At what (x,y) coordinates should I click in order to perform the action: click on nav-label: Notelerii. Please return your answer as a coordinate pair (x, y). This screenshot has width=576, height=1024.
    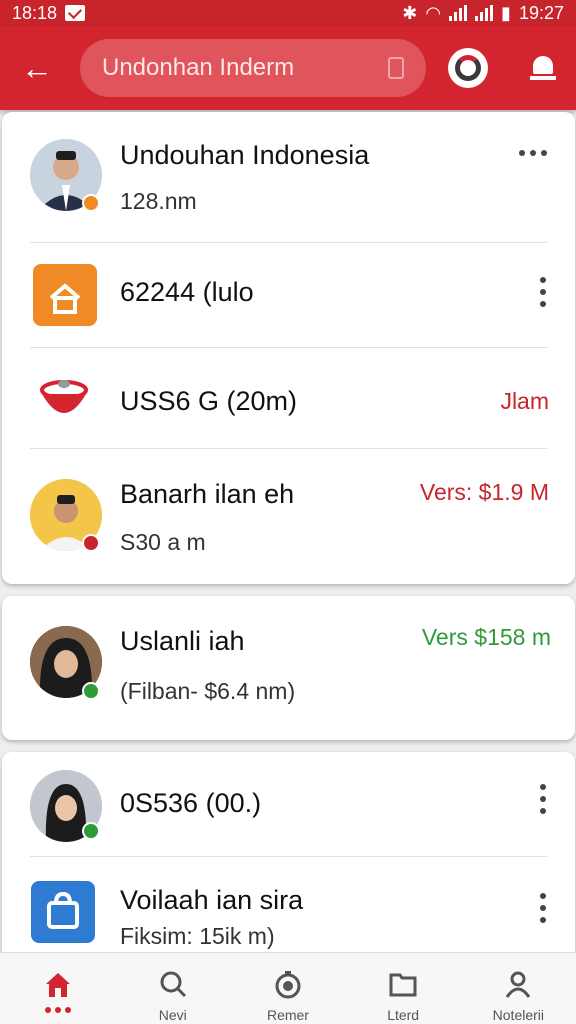
    Looking at the image, I should click on (518, 1015).